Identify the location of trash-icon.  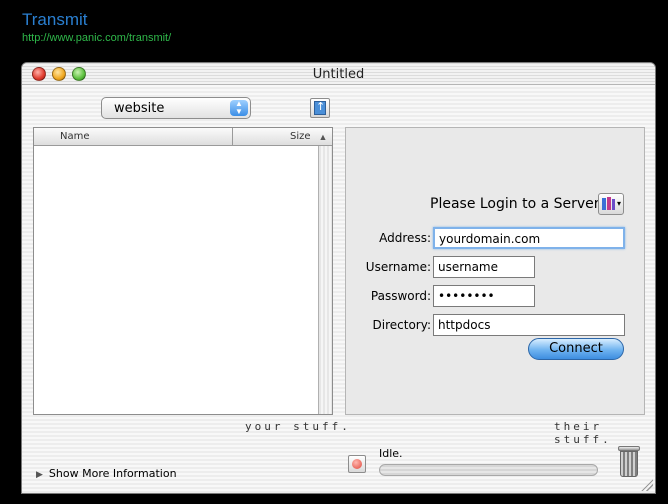
(629, 462).